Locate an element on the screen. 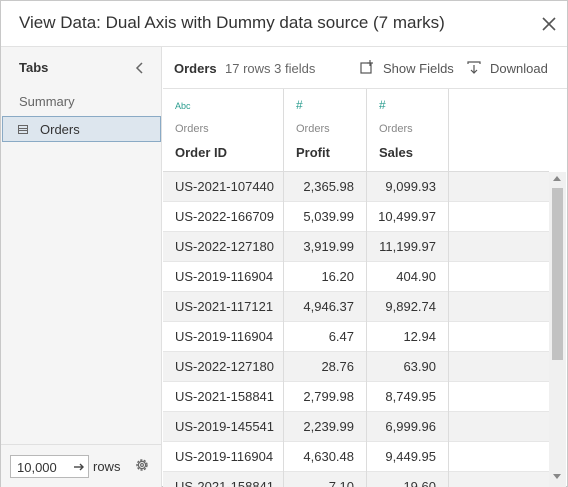  cell-profit: 6.47 is located at coordinates (325, 337).